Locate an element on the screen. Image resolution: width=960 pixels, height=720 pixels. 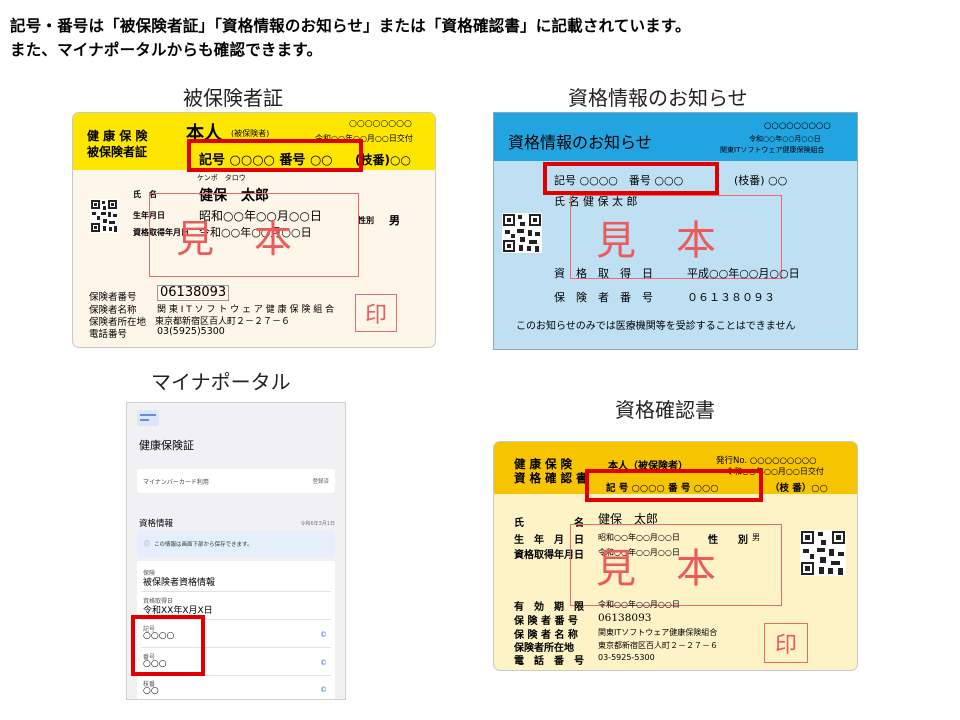
highlight-box-certificate is located at coordinates (674, 485).